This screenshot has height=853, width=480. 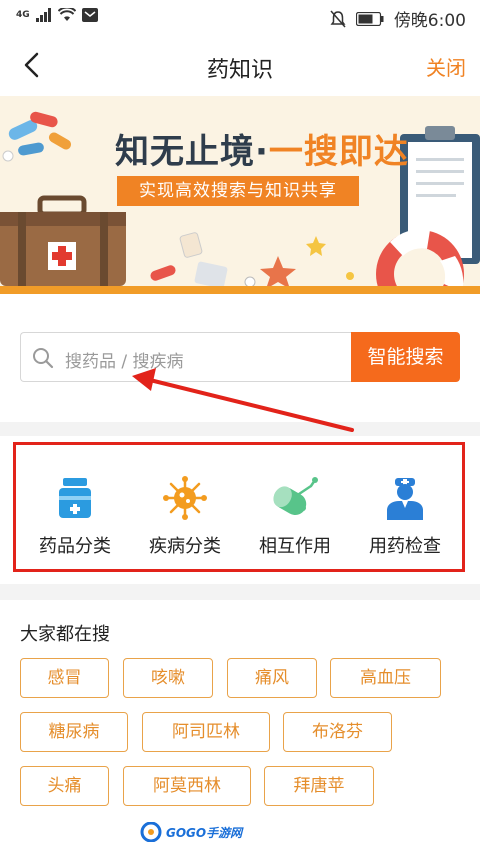 I want to click on battery-icon, so click(x=369, y=18).